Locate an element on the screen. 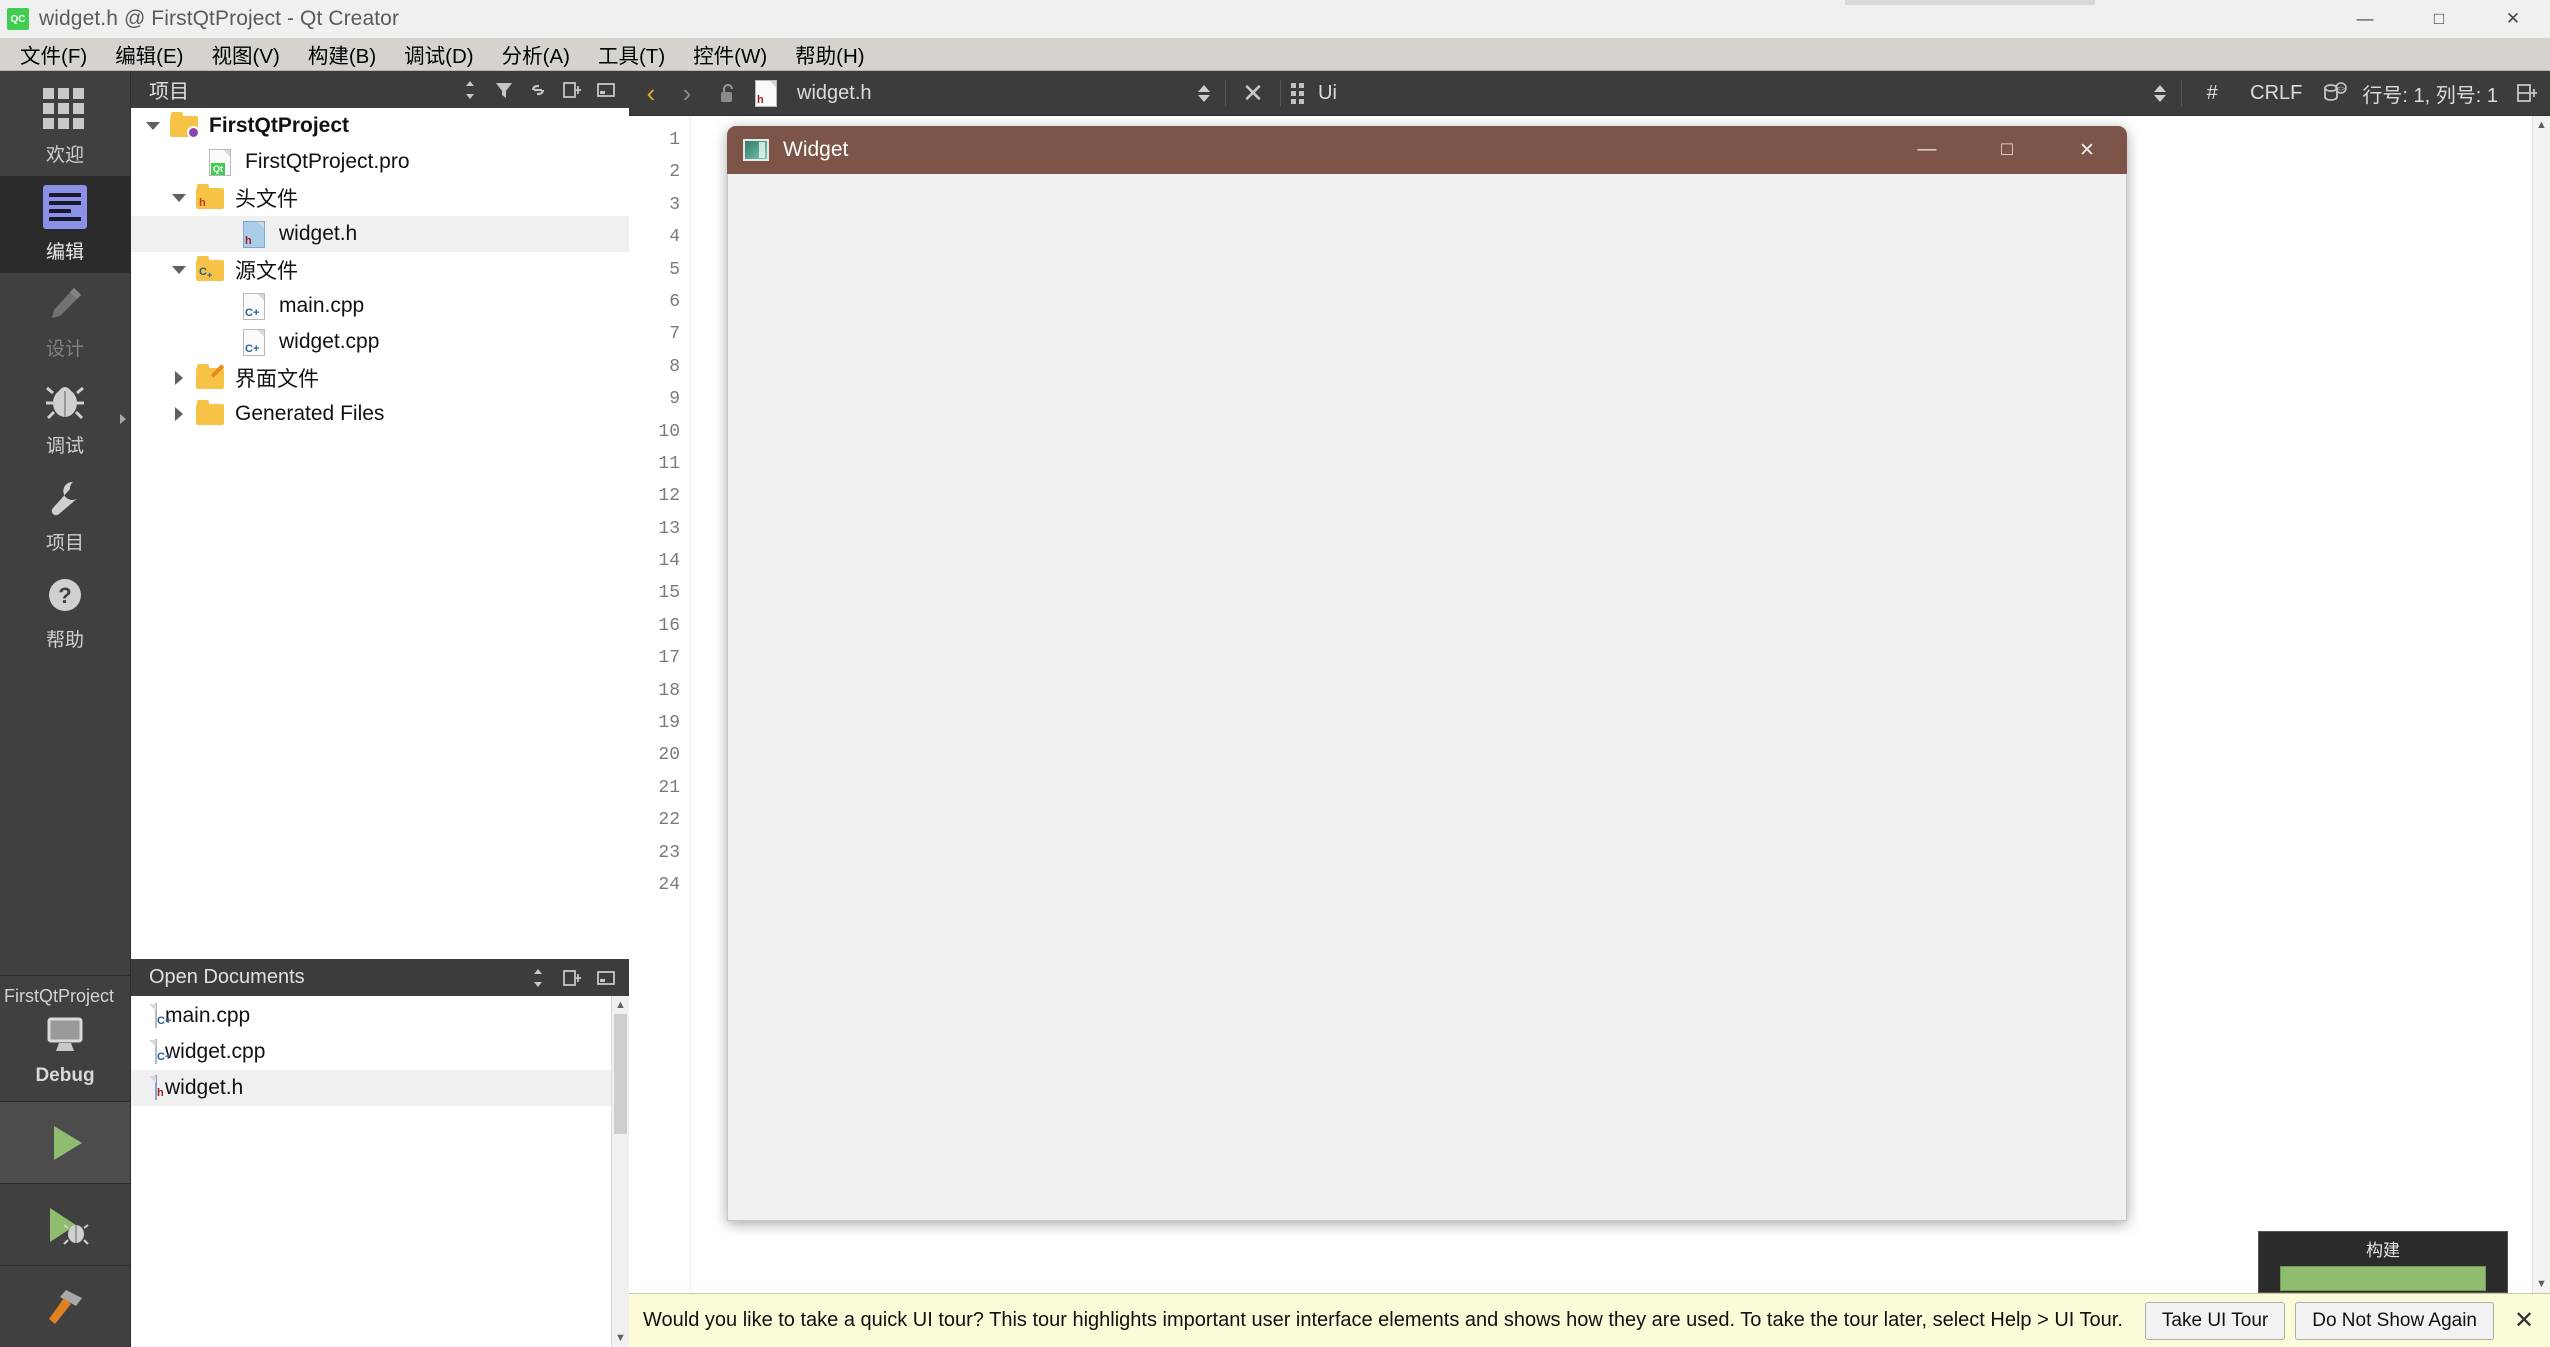 This screenshot has height=1347, width=2550. tree-row: 界面文件 is located at coordinates (380, 378).